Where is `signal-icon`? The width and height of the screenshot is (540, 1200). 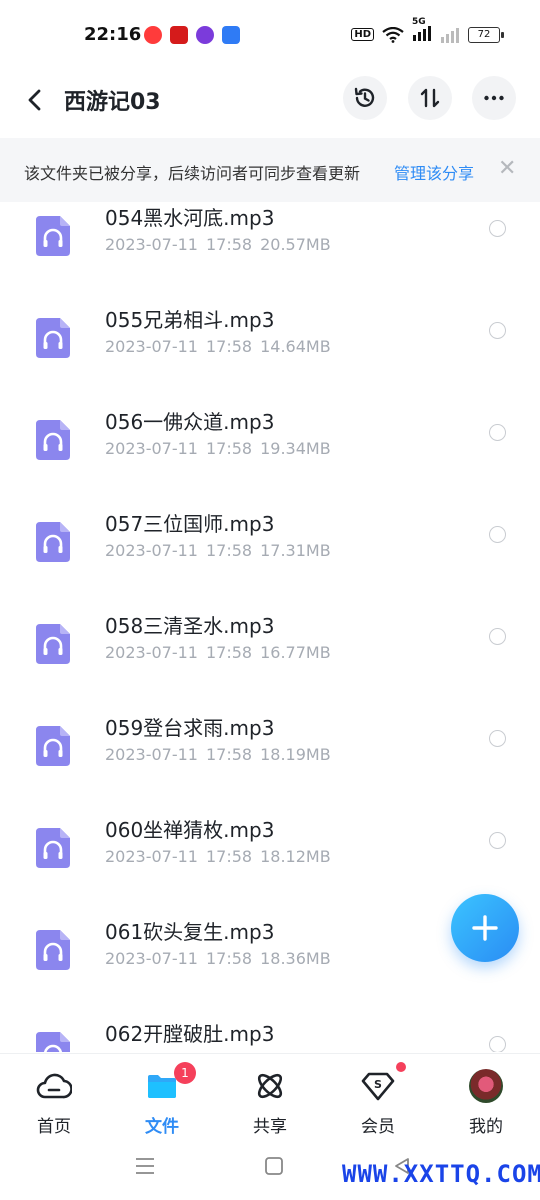 signal-icon is located at coordinates (422, 33).